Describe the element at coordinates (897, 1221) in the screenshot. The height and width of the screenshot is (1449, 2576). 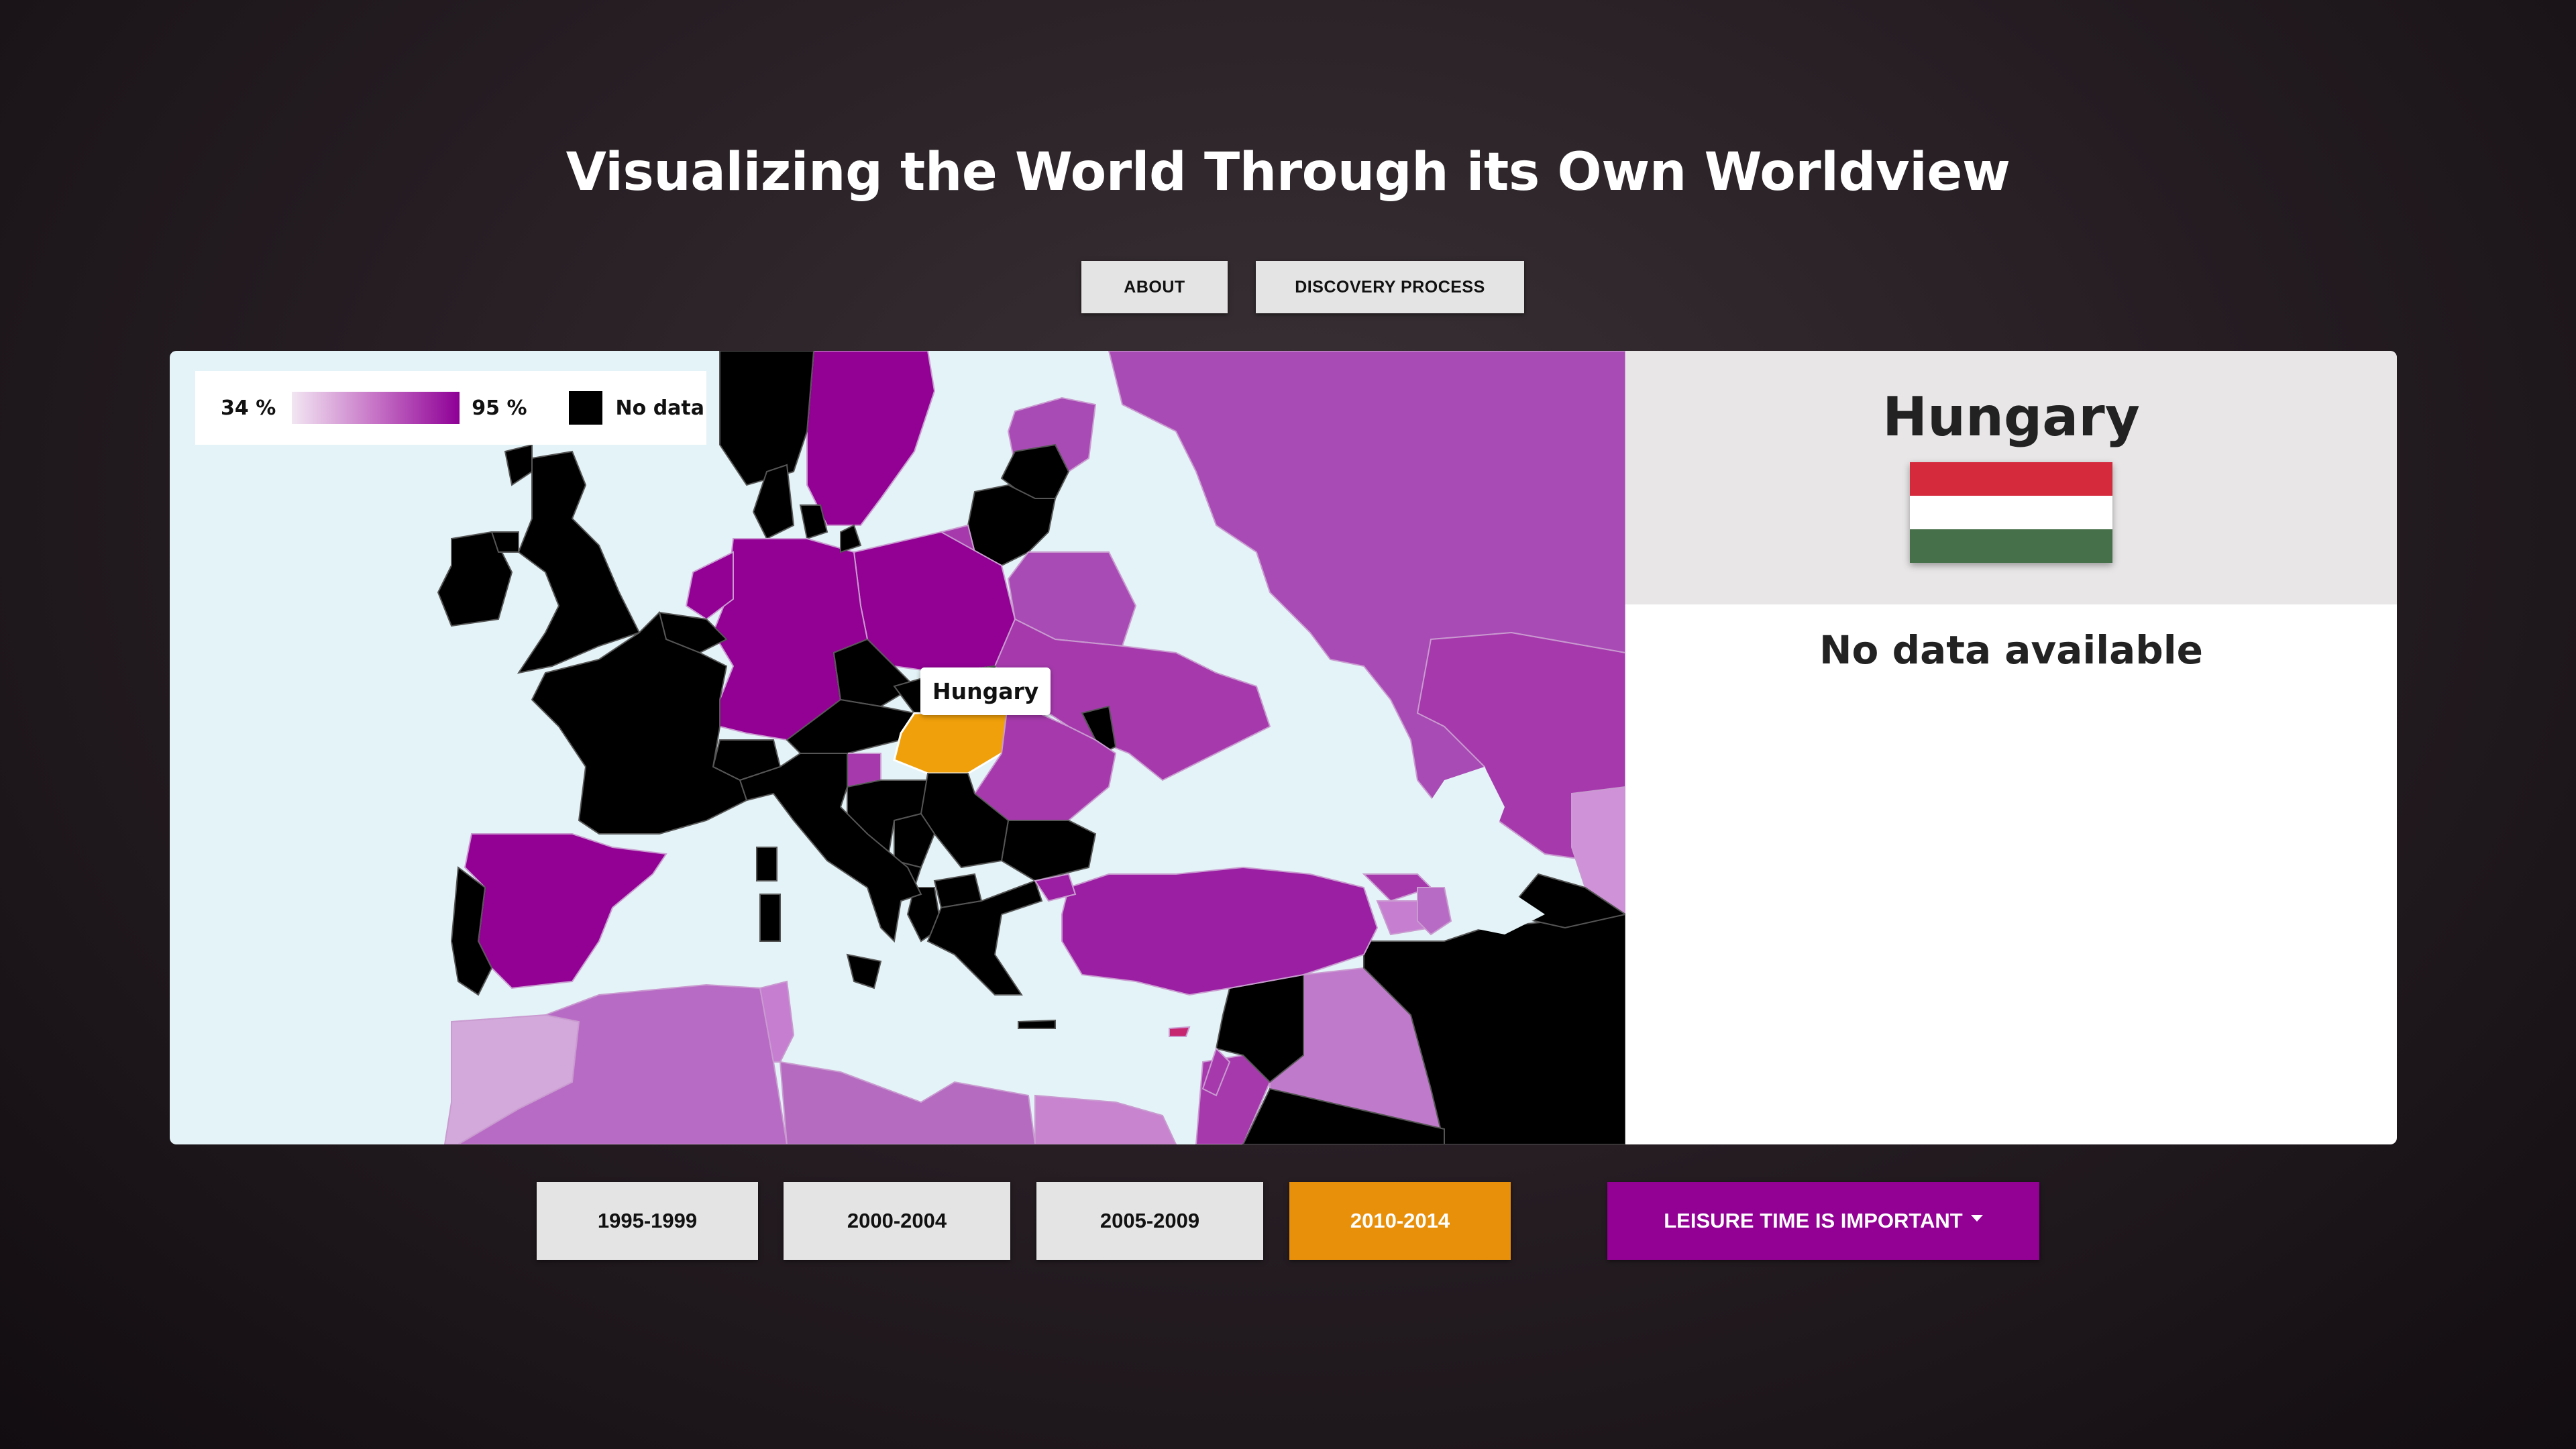
I see `period-button-2000-2004: 2000-2004` at that location.